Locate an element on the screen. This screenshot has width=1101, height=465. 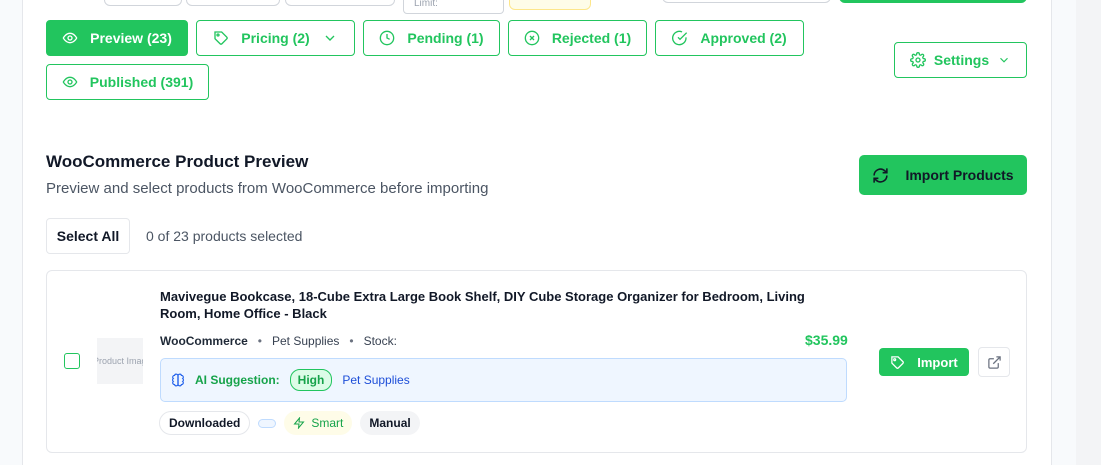
import-products-button: Import Products is located at coordinates (943, 175).